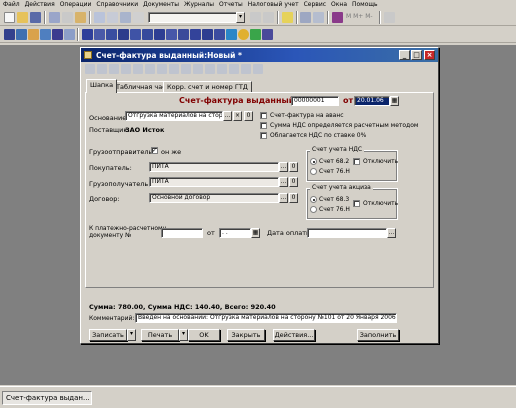 The height and width of the screenshot is (408, 516). Describe the element at coordinates (174, 116) in the screenshot. I see `basis-field: Отгрузка материалов на сторону 1` at that location.